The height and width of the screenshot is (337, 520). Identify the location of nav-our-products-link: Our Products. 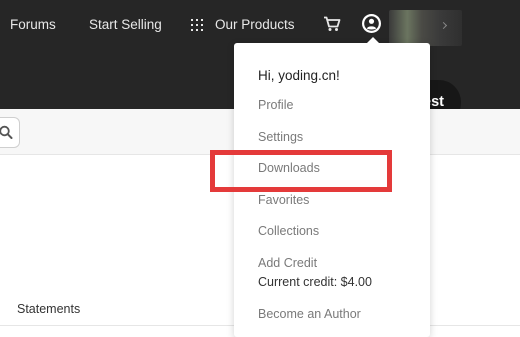
(243, 24).